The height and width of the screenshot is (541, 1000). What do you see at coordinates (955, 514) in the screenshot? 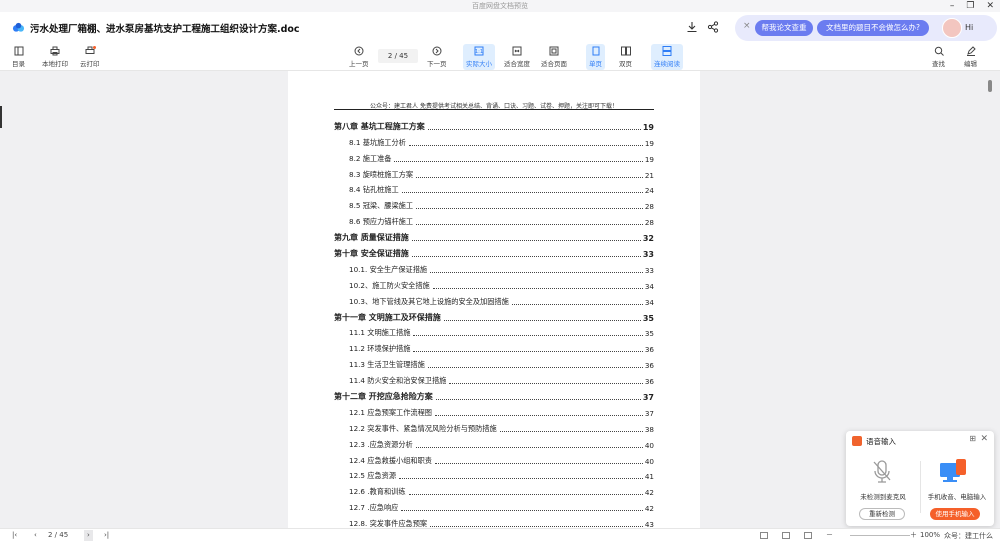
I see `use-phone-input-button: 使用手机输入` at bounding box center [955, 514].